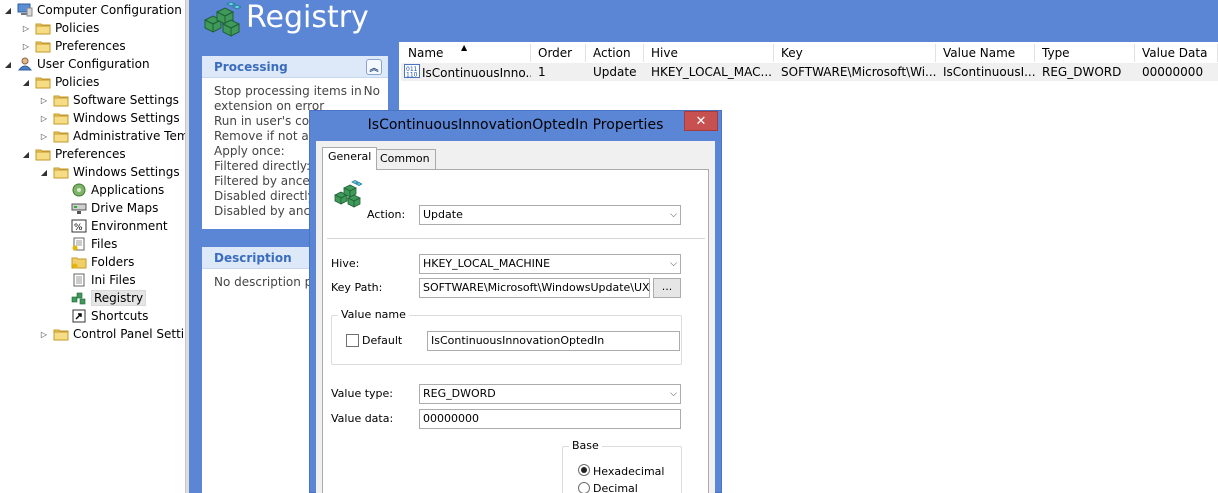  I want to click on tree-item: Drive Maps, so click(107, 208).